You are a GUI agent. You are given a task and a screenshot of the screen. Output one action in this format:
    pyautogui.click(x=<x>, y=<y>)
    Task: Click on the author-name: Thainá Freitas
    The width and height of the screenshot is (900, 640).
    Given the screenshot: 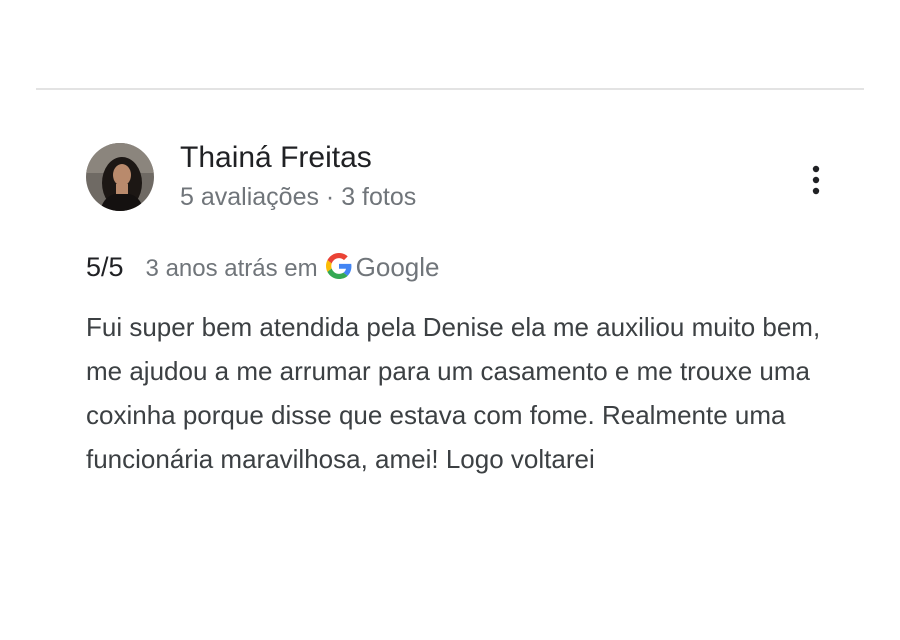 What is the action you would take?
    pyautogui.click(x=276, y=158)
    